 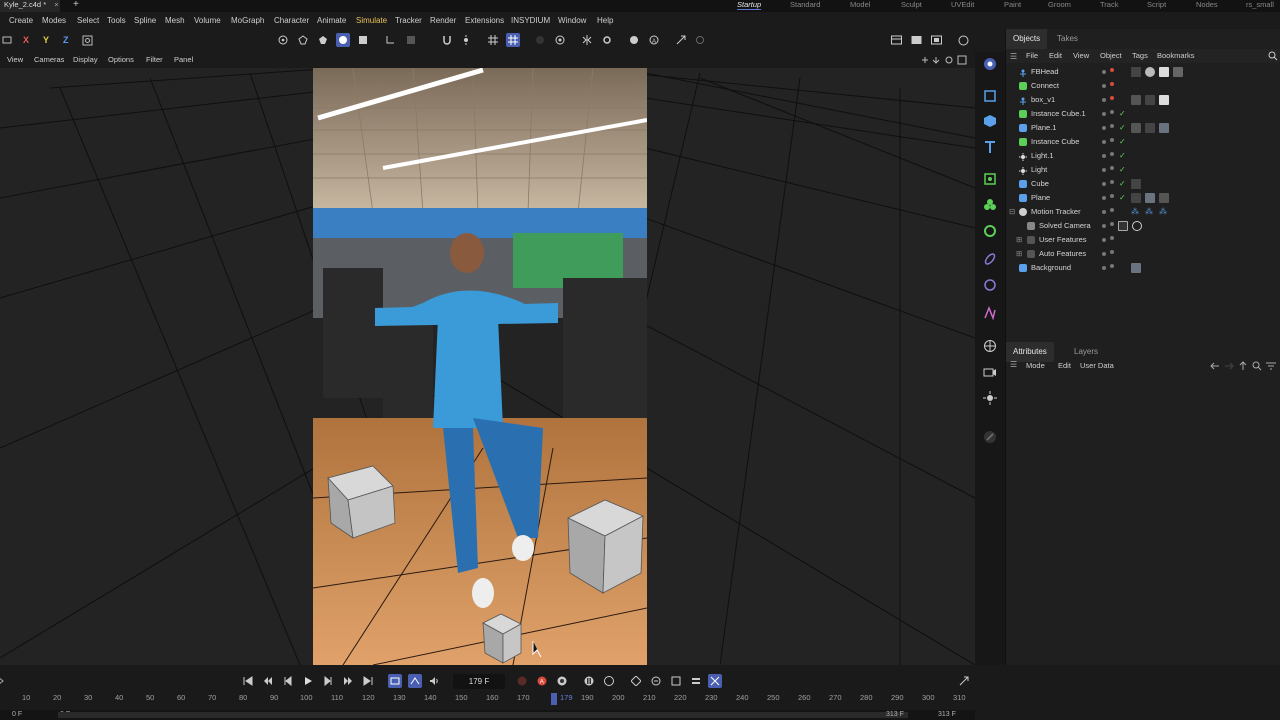 What do you see at coordinates (328, 681) in the screenshot?
I see `next-frame-icon` at bounding box center [328, 681].